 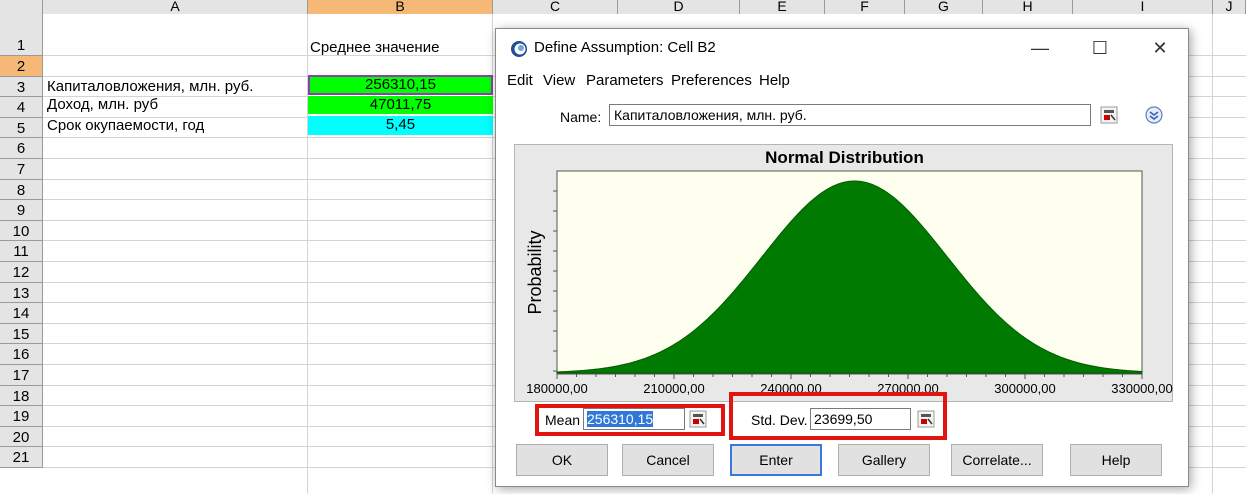 What do you see at coordinates (1160, 48) in the screenshot?
I see `close-button: ✕` at bounding box center [1160, 48].